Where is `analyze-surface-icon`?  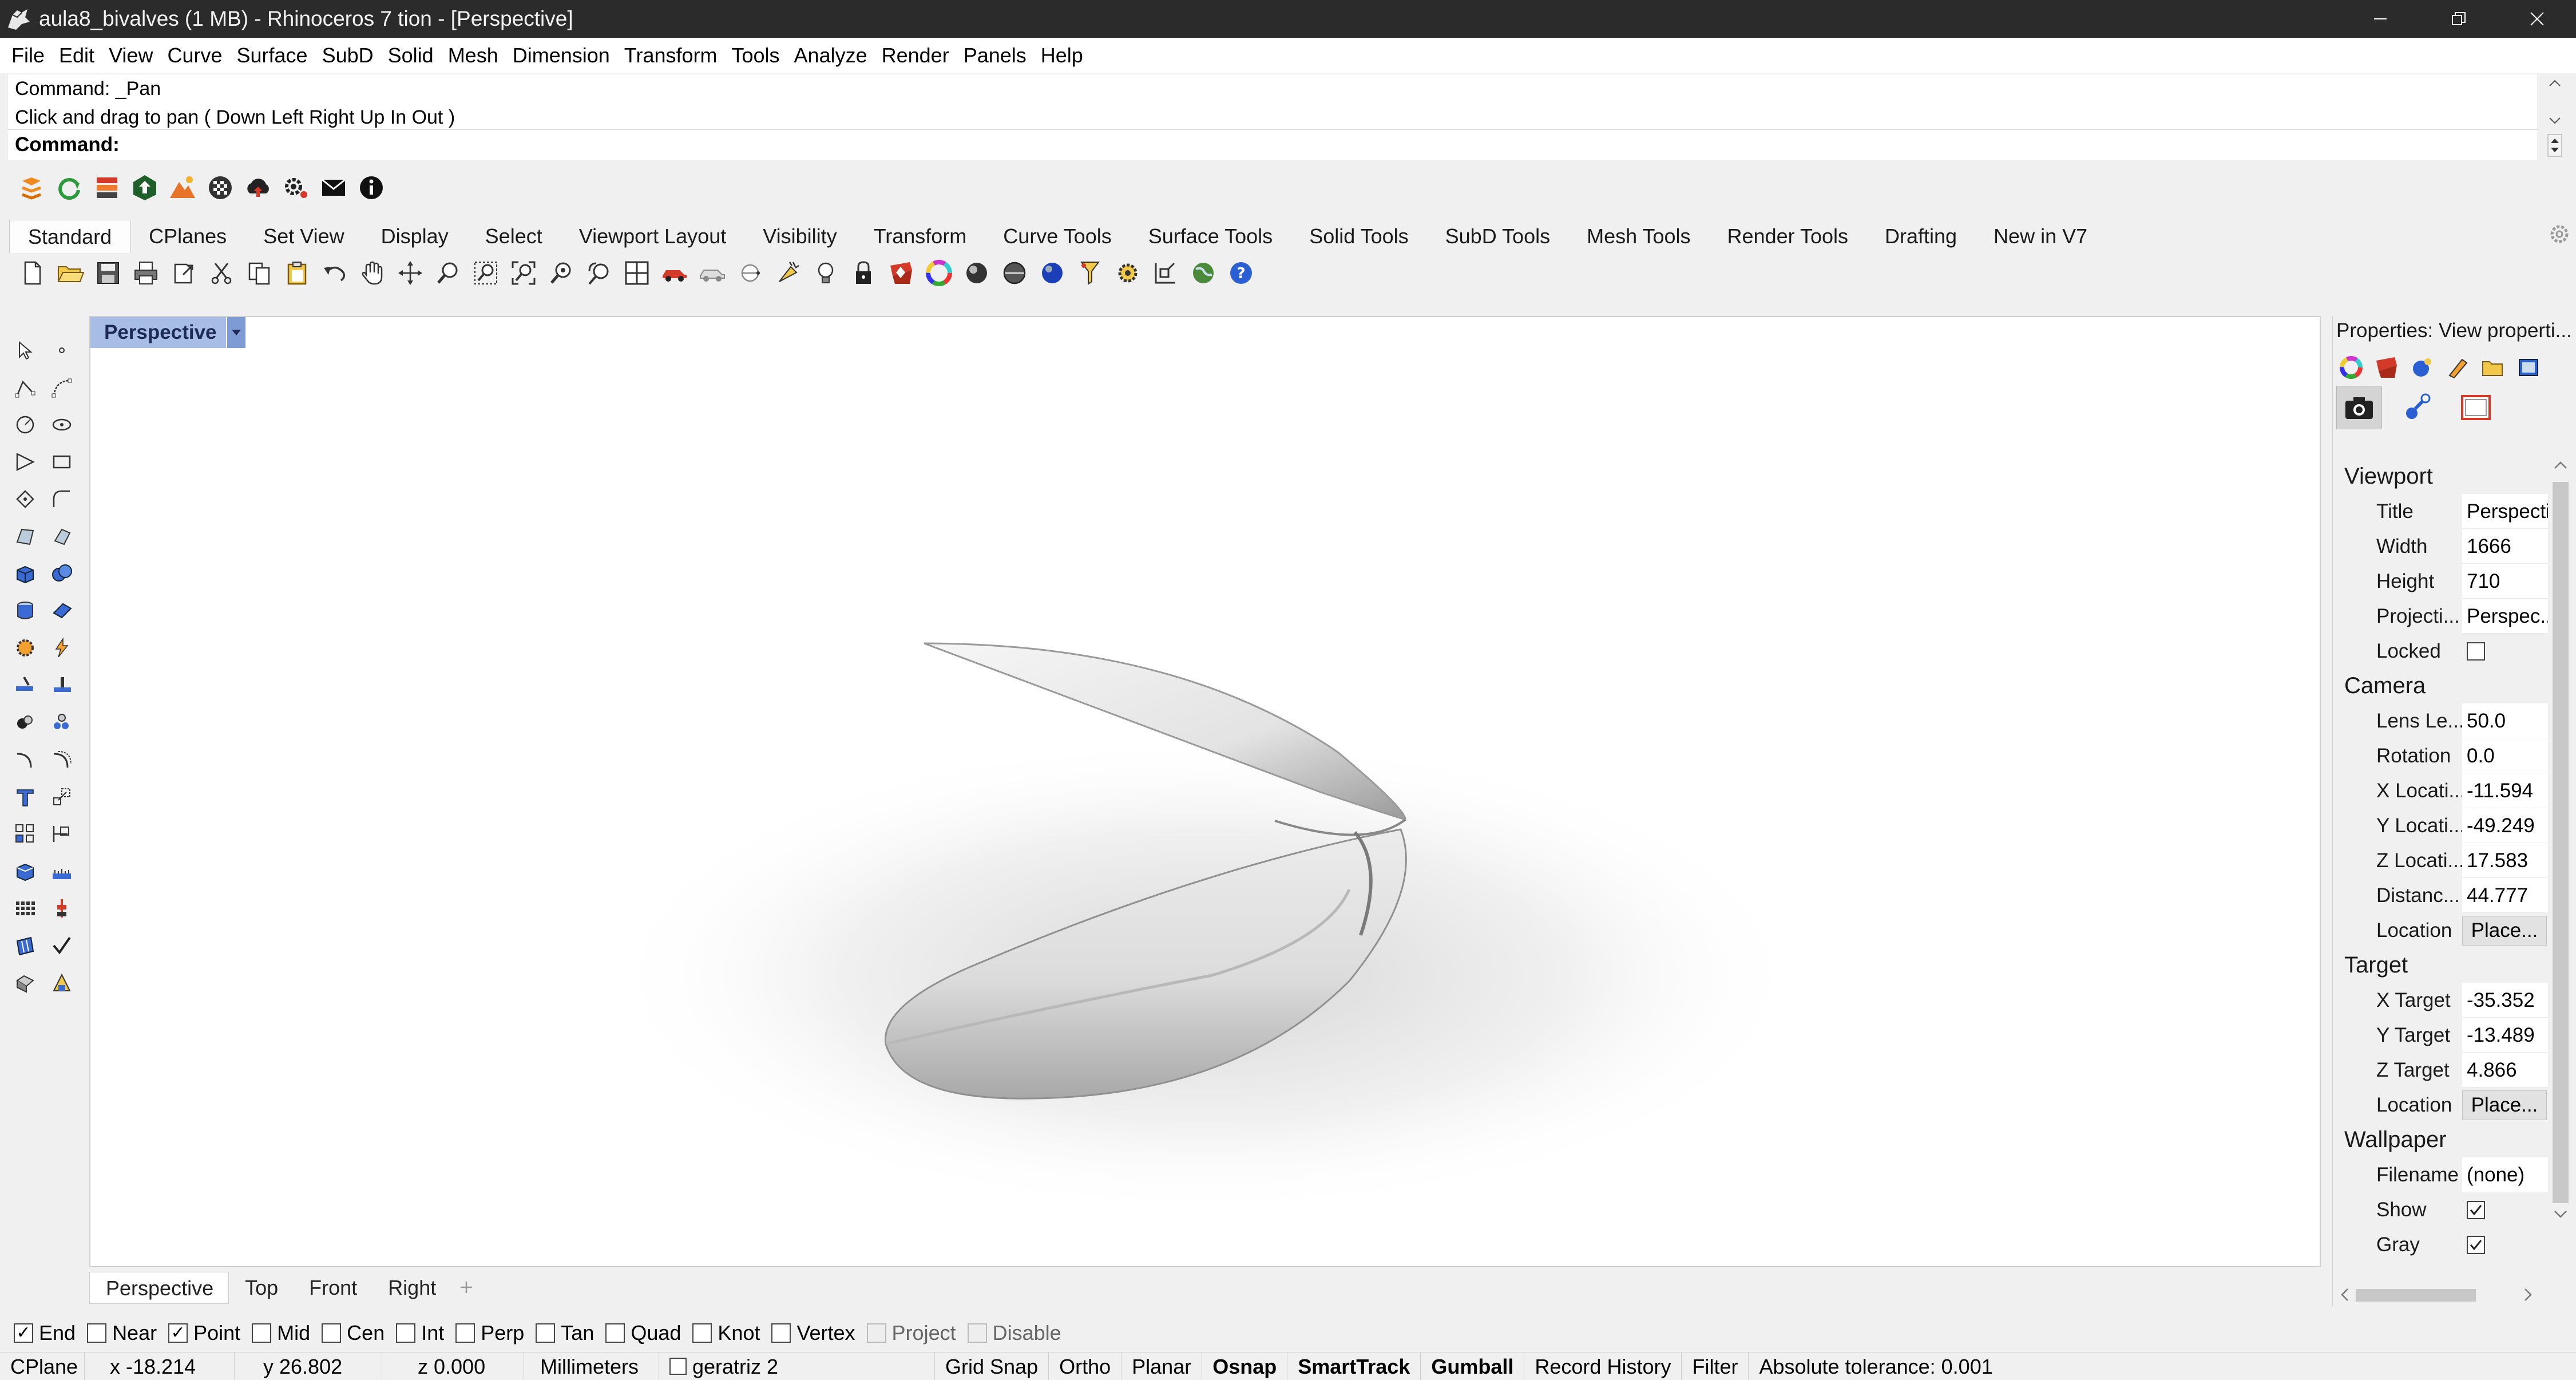 analyze-surface-icon is located at coordinates (25, 945).